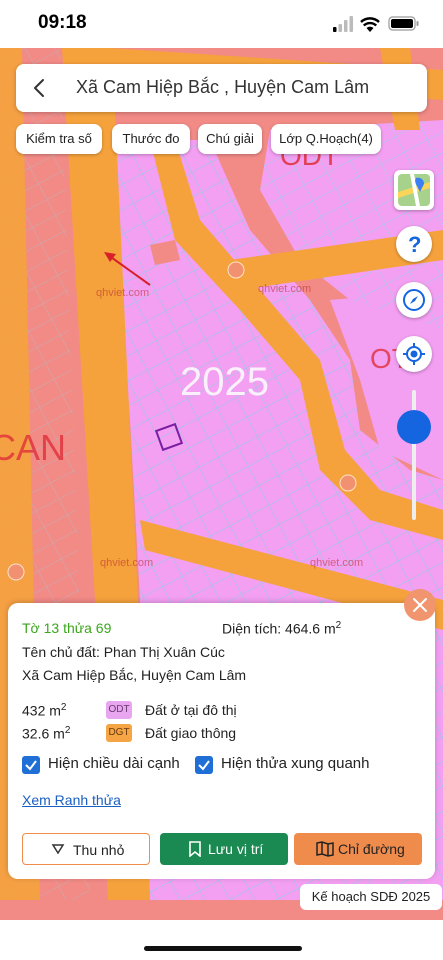 The width and height of the screenshot is (443, 960). I want to click on location-header: Xã Cam Hiệp Bắc , Huyện Cam Lâm, so click(221, 88).